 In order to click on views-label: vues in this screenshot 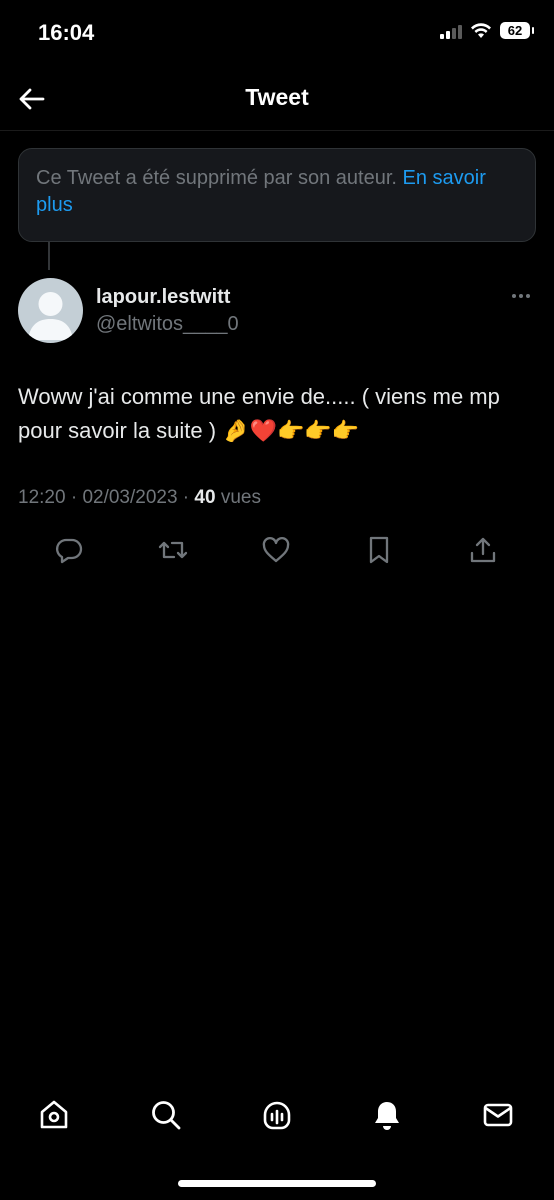, I will do `click(238, 497)`.